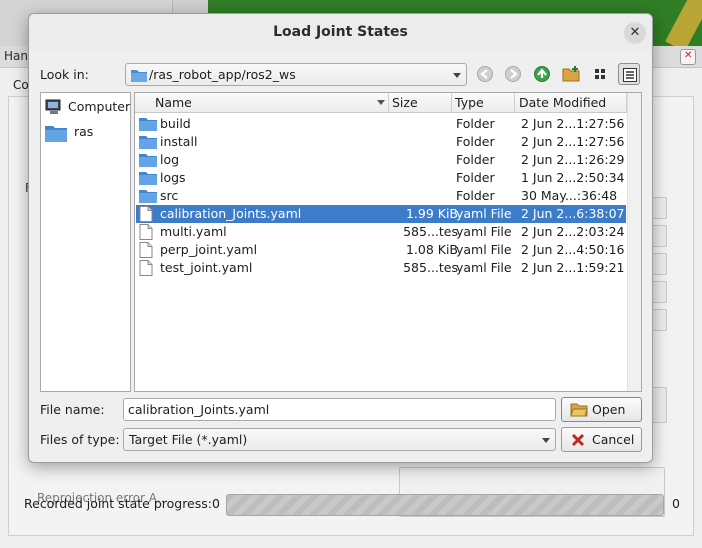  What do you see at coordinates (676, 503) in the screenshot?
I see `progress-total-value: 0` at bounding box center [676, 503].